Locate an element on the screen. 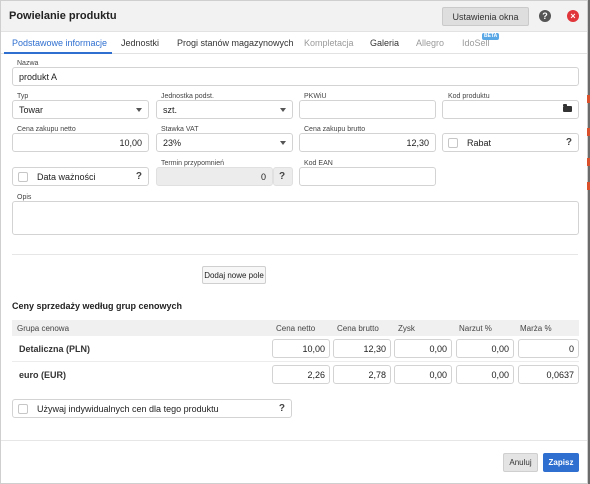 The height and width of the screenshot is (484, 590). tab-stock-thresholds: Progi stanów magazynowych is located at coordinates (235, 43).